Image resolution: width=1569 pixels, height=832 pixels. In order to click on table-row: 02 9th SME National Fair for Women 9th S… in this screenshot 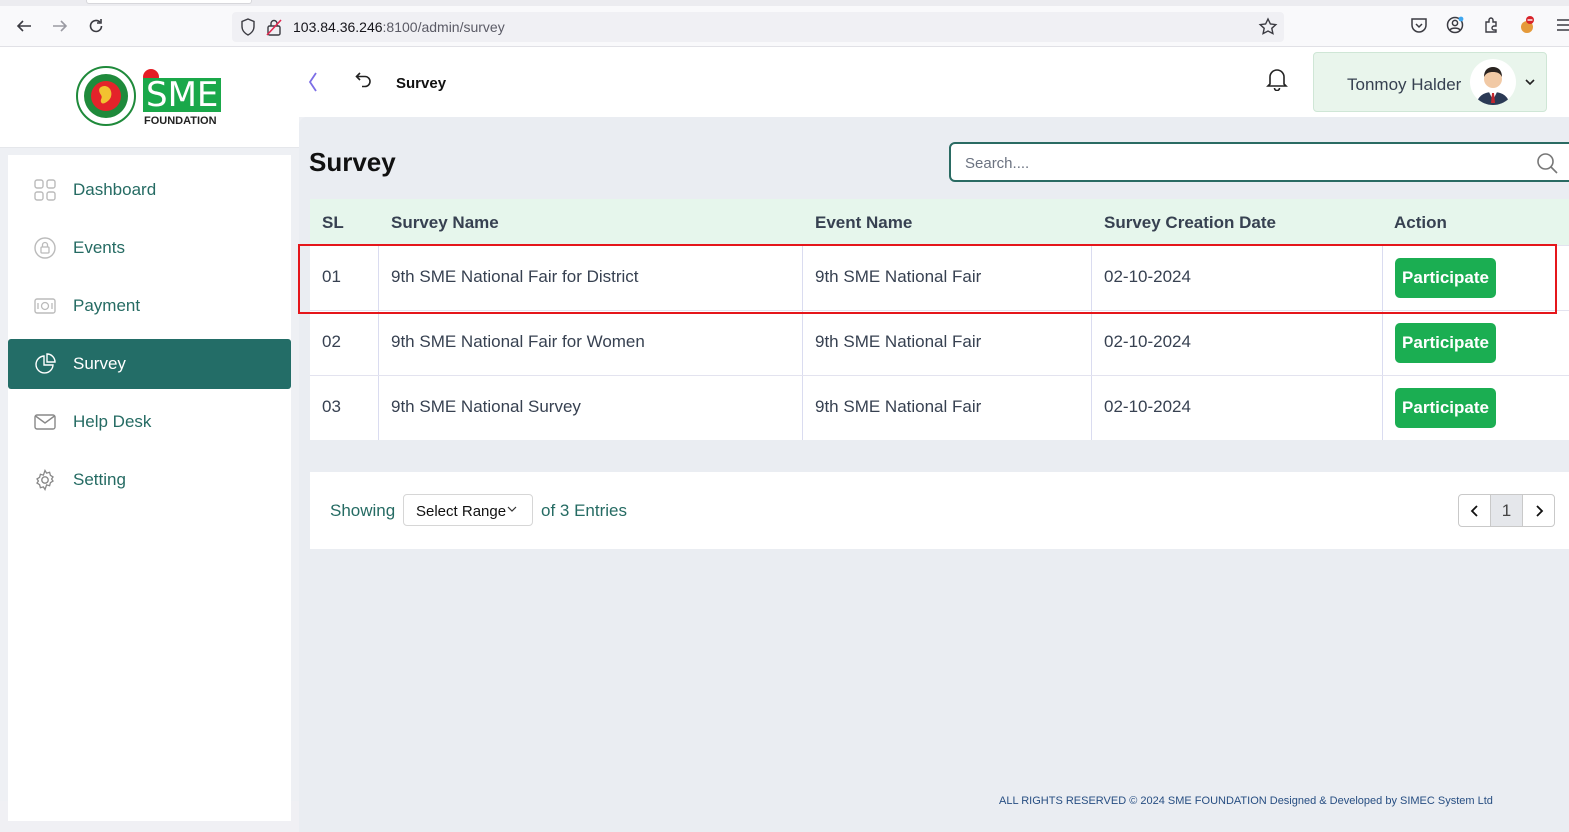, I will do `click(939, 342)`.